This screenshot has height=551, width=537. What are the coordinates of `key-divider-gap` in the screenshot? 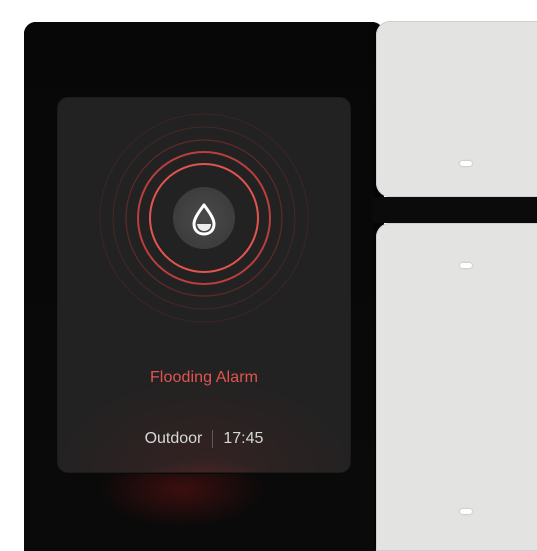 It's located at (454, 210).